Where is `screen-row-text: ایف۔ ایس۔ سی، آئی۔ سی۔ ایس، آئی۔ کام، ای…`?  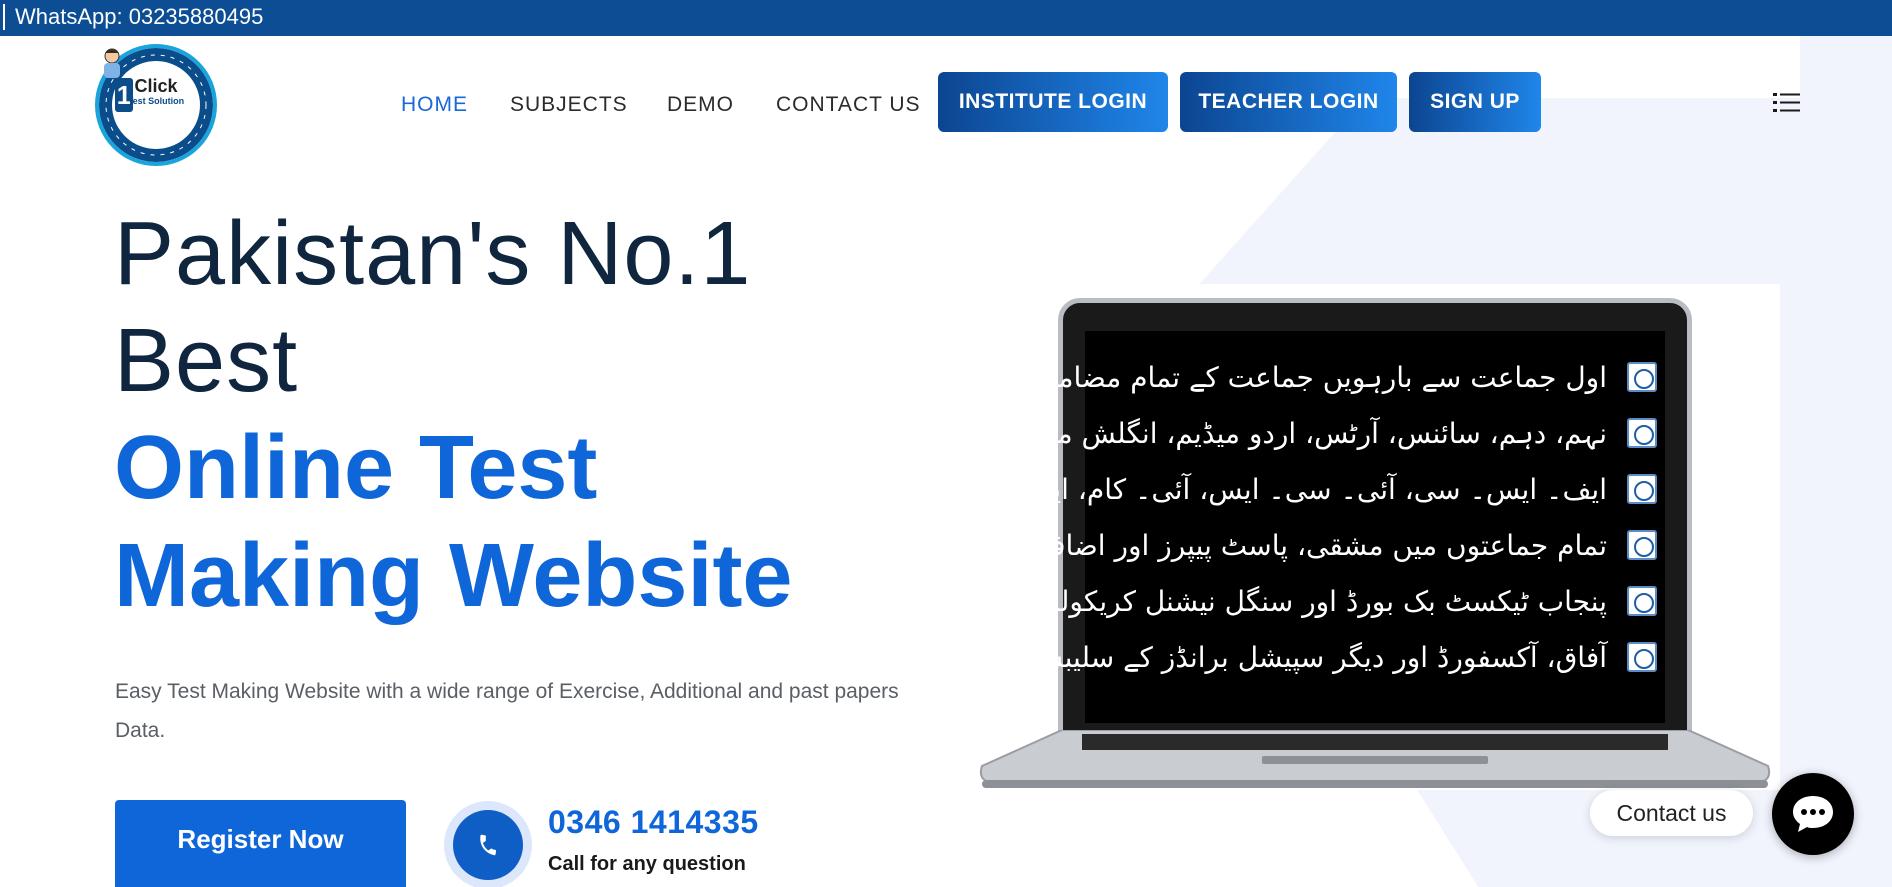 screen-row-text: ایف۔ ایس۔ سی، آئی۔ سی۔ ایس، آئی۔ کام، ای… is located at coordinates (1290, 489).